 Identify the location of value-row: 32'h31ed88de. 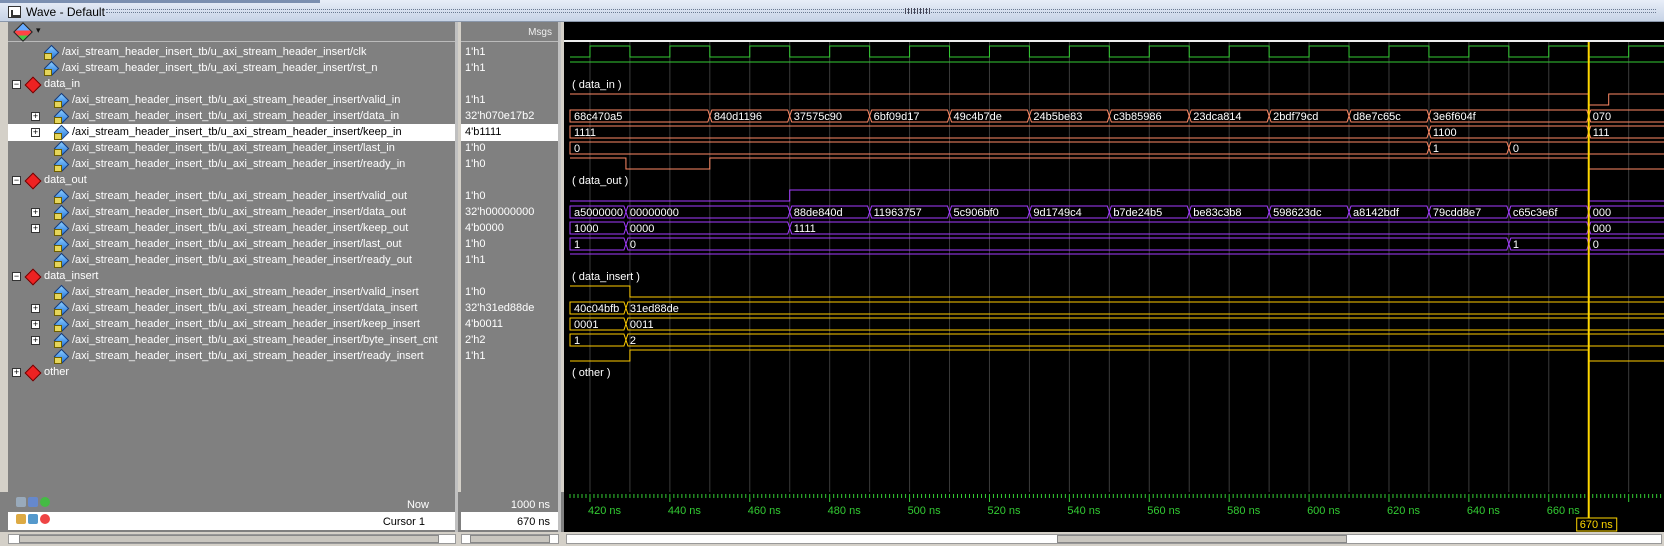
(509, 308).